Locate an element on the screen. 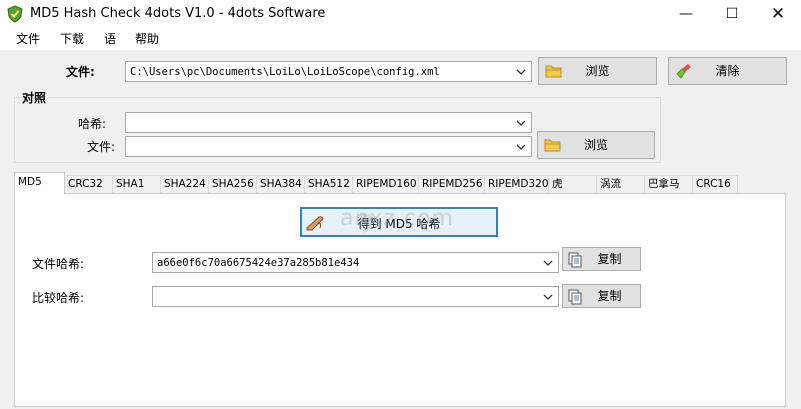 The width and height of the screenshot is (801, 409). app-shield-icon is located at coordinates (15, 14).